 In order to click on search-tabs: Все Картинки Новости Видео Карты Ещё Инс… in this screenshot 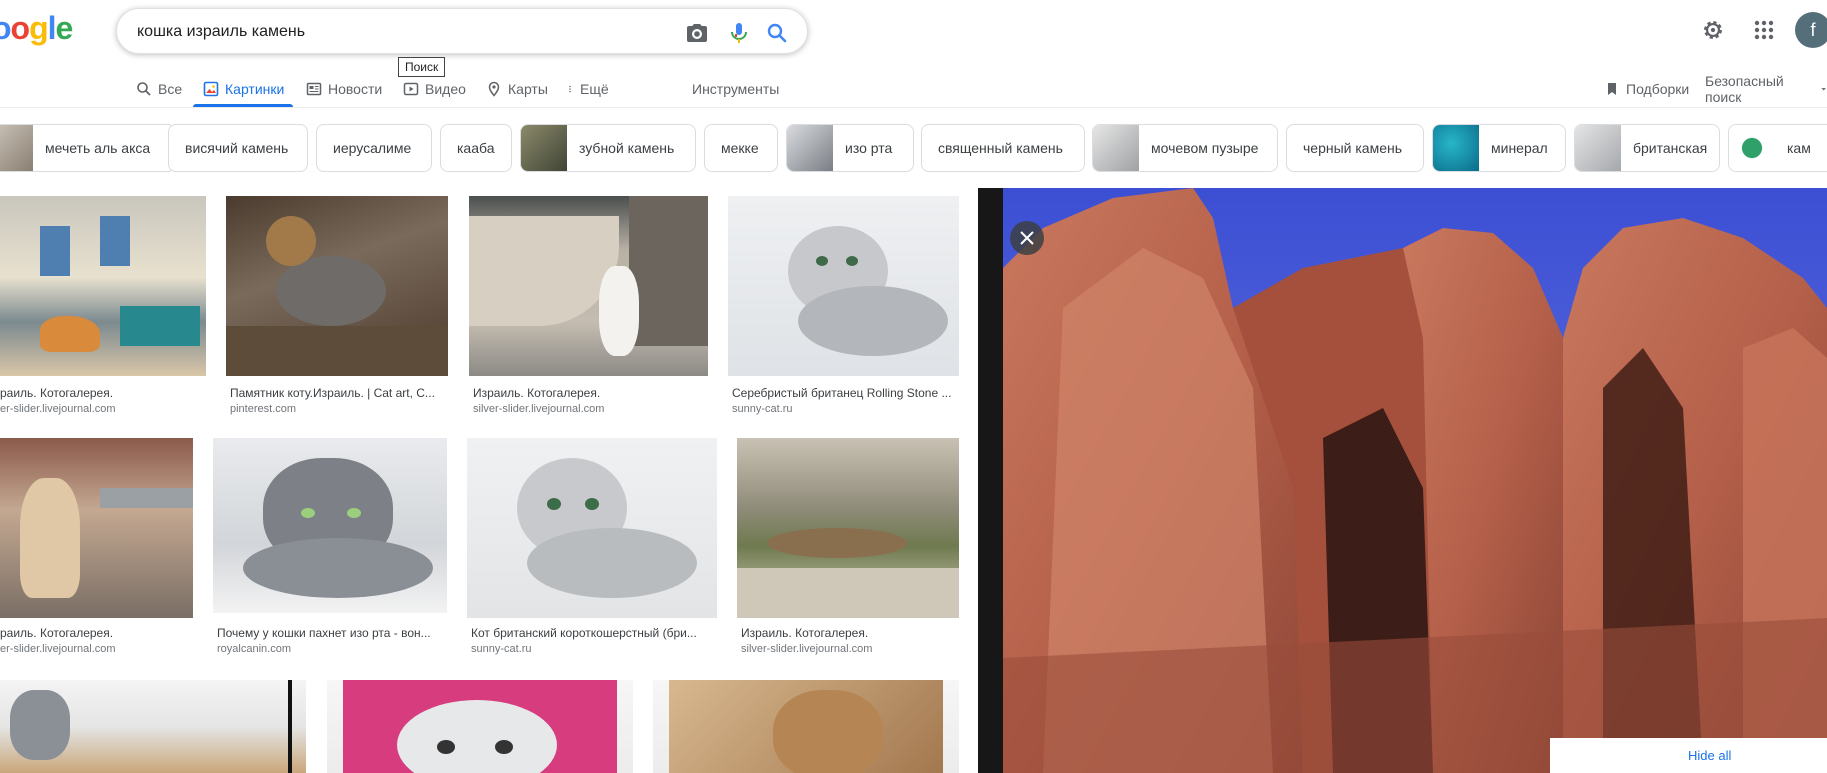, I will do `click(913, 89)`.